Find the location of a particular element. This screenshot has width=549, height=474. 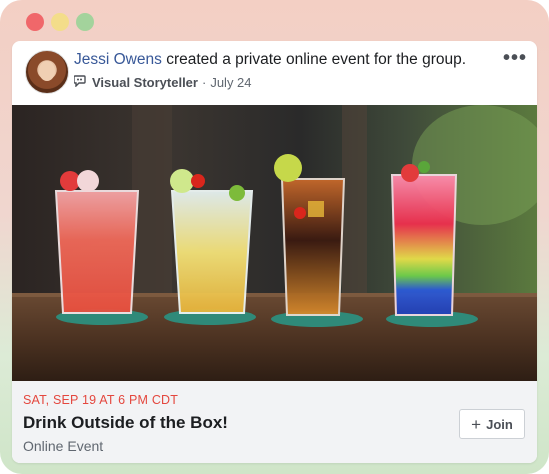

maximize-dot is located at coordinates (85, 22).